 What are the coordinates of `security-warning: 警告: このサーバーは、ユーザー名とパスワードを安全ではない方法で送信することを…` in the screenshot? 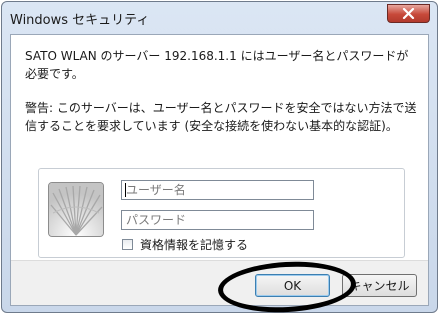 It's located at (221, 117).